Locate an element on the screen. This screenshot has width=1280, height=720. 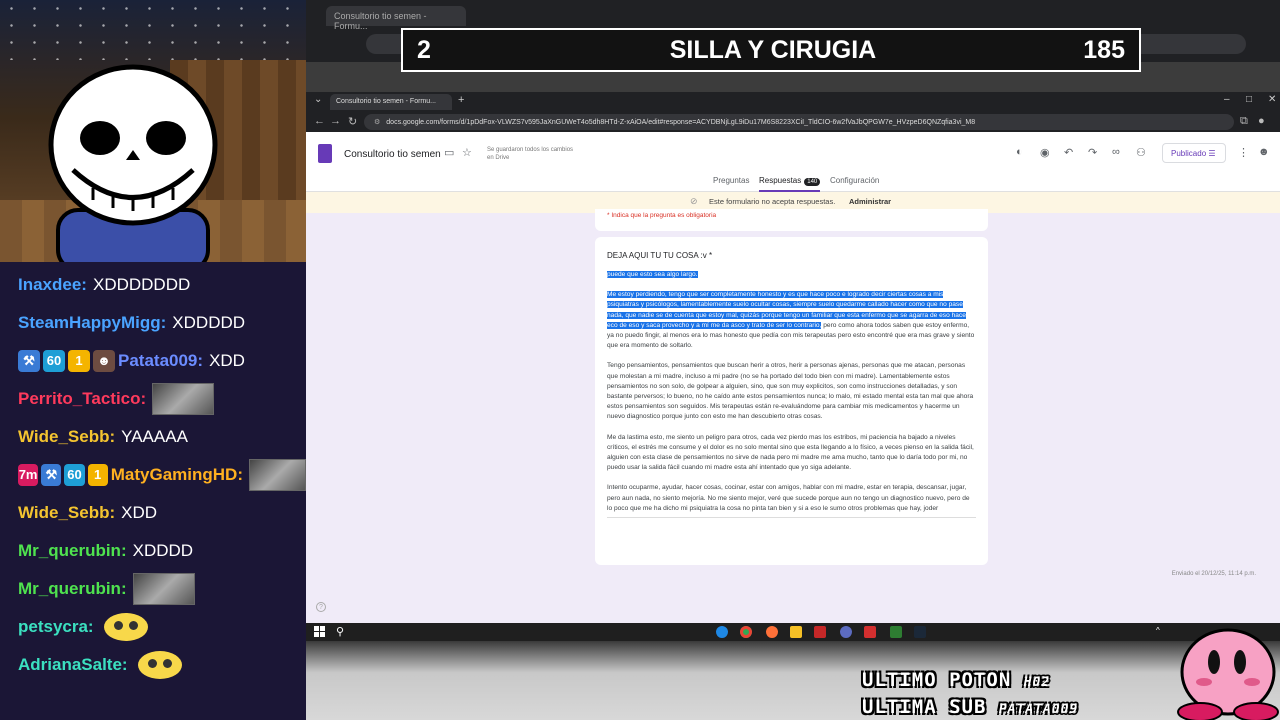
chat-username: AdrianaSalte: is located at coordinates (73, 665).